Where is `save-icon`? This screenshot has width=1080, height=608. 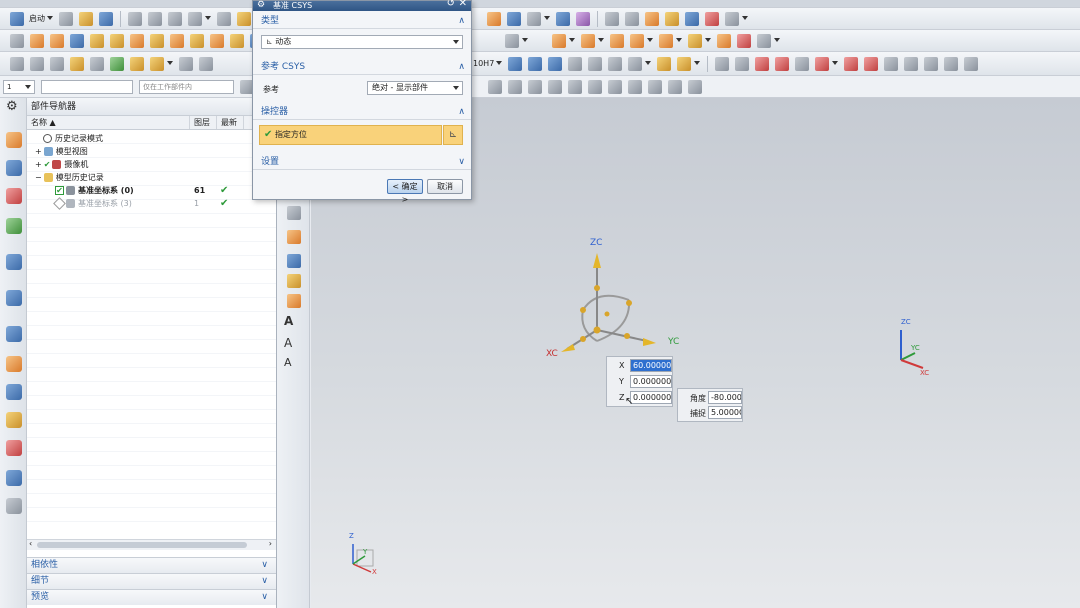 save-icon is located at coordinates (106, 18).